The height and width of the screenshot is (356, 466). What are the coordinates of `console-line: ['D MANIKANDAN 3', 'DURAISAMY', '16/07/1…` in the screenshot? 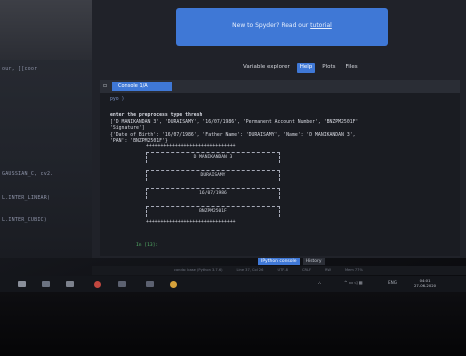 It's located at (234, 122).